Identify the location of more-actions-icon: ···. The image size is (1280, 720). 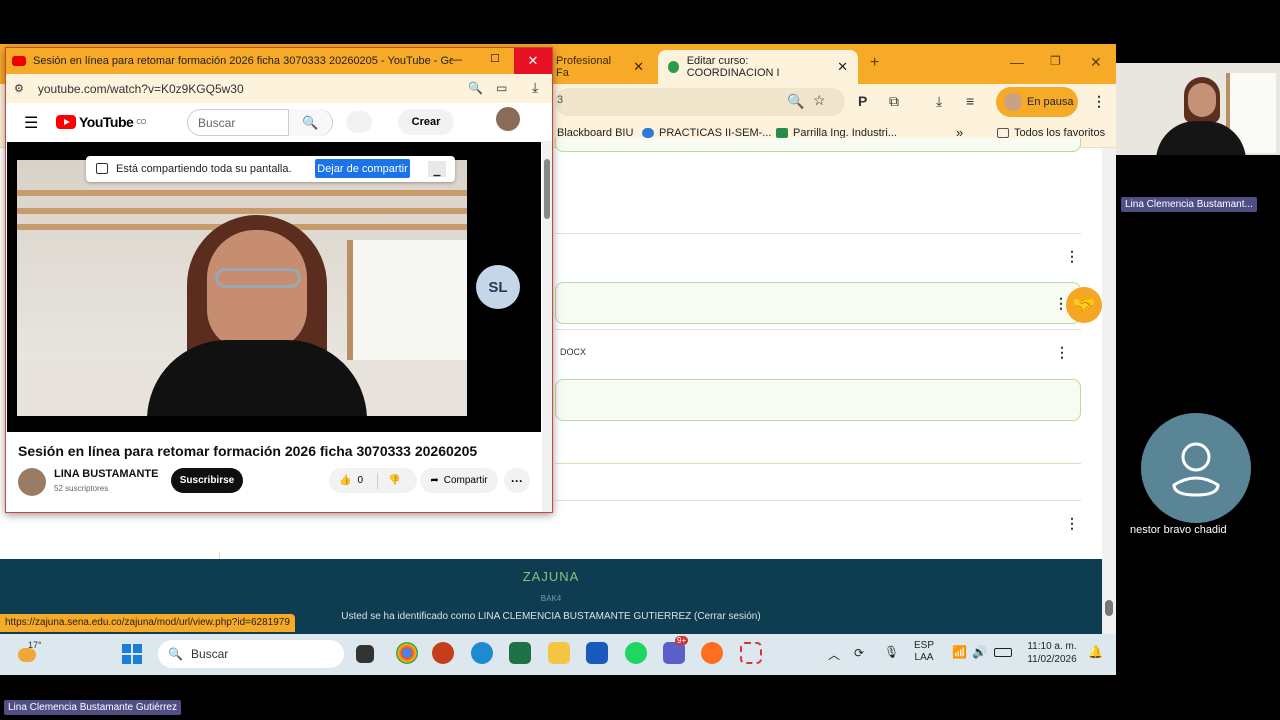
(517, 480).